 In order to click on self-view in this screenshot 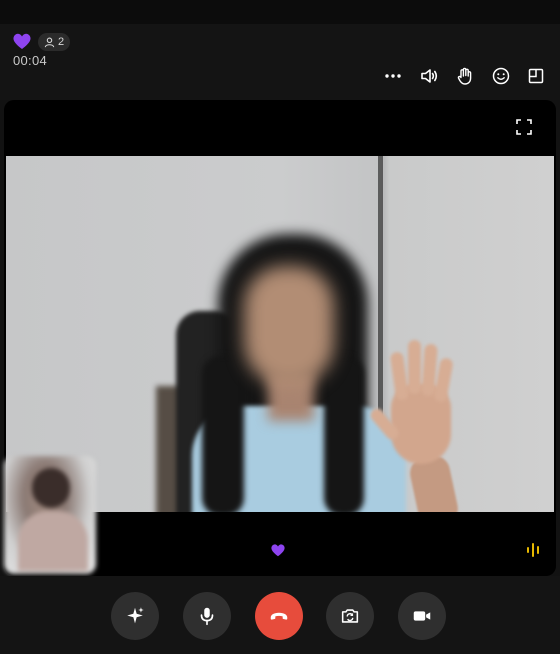, I will do `click(50, 515)`.